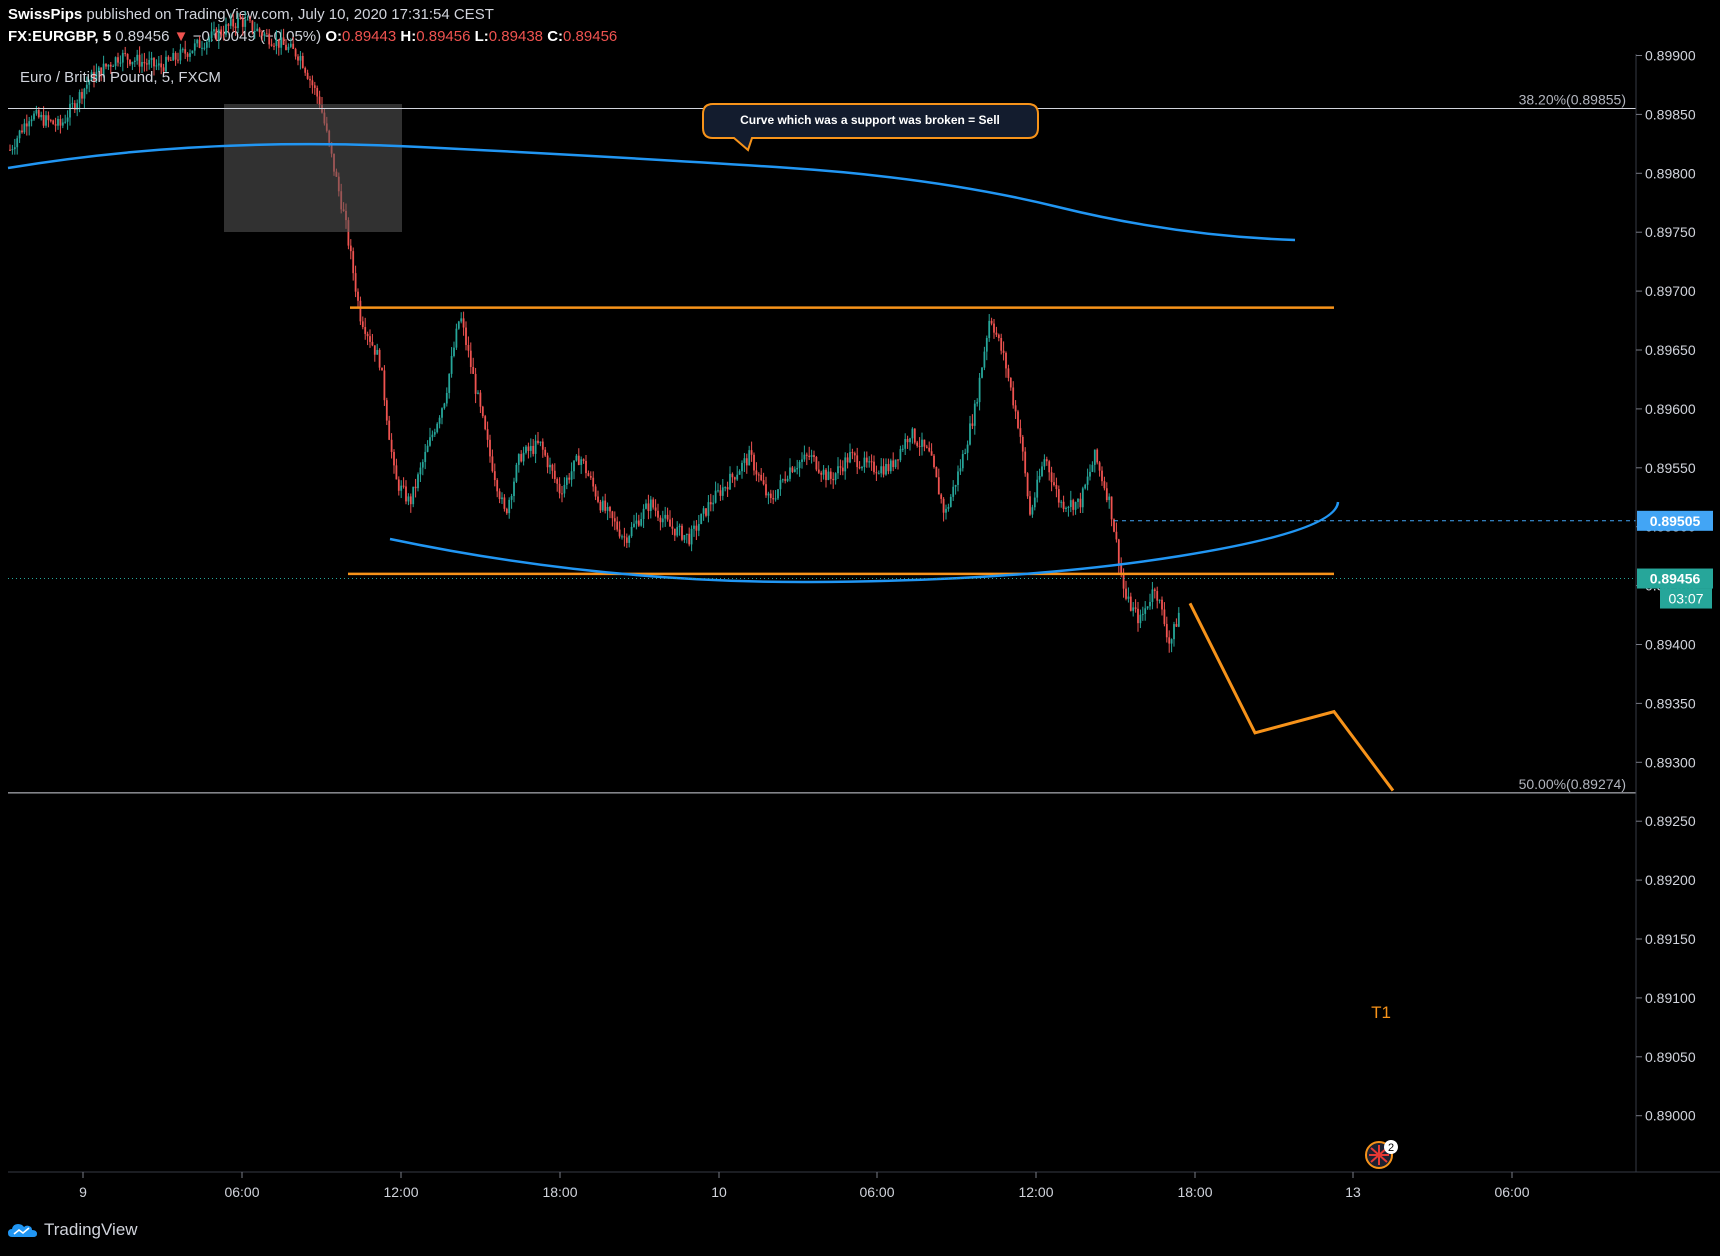  Describe the element at coordinates (83, 1192) in the screenshot. I see `x-tick-label: 9` at that location.